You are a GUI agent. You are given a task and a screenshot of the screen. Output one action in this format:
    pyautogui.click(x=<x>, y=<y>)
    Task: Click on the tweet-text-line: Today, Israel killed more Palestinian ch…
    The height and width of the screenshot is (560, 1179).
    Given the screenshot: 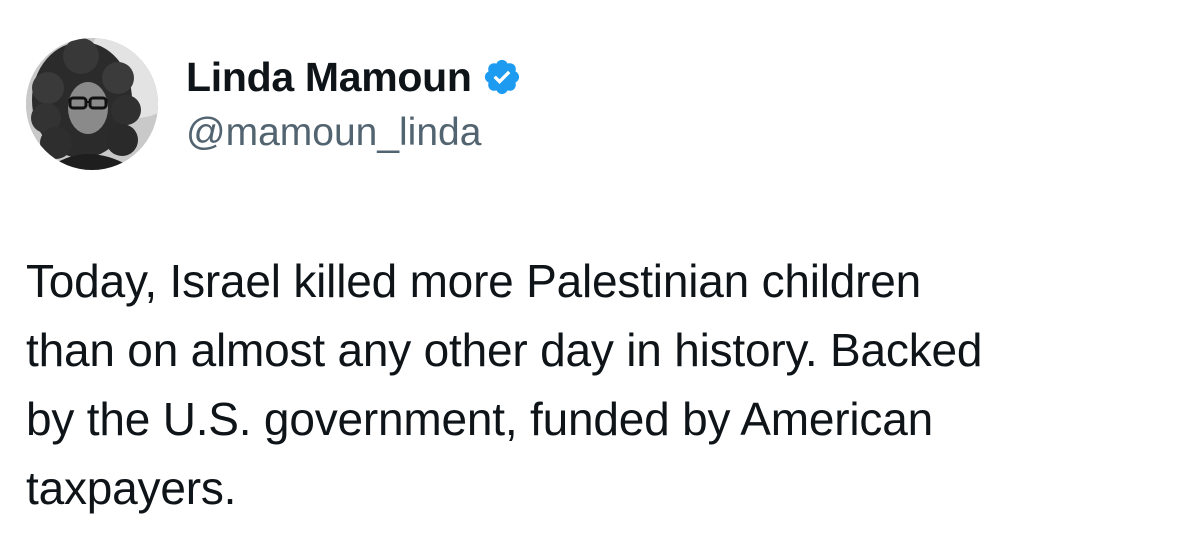 What is the action you would take?
    pyautogui.click(x=474, y=281)
    